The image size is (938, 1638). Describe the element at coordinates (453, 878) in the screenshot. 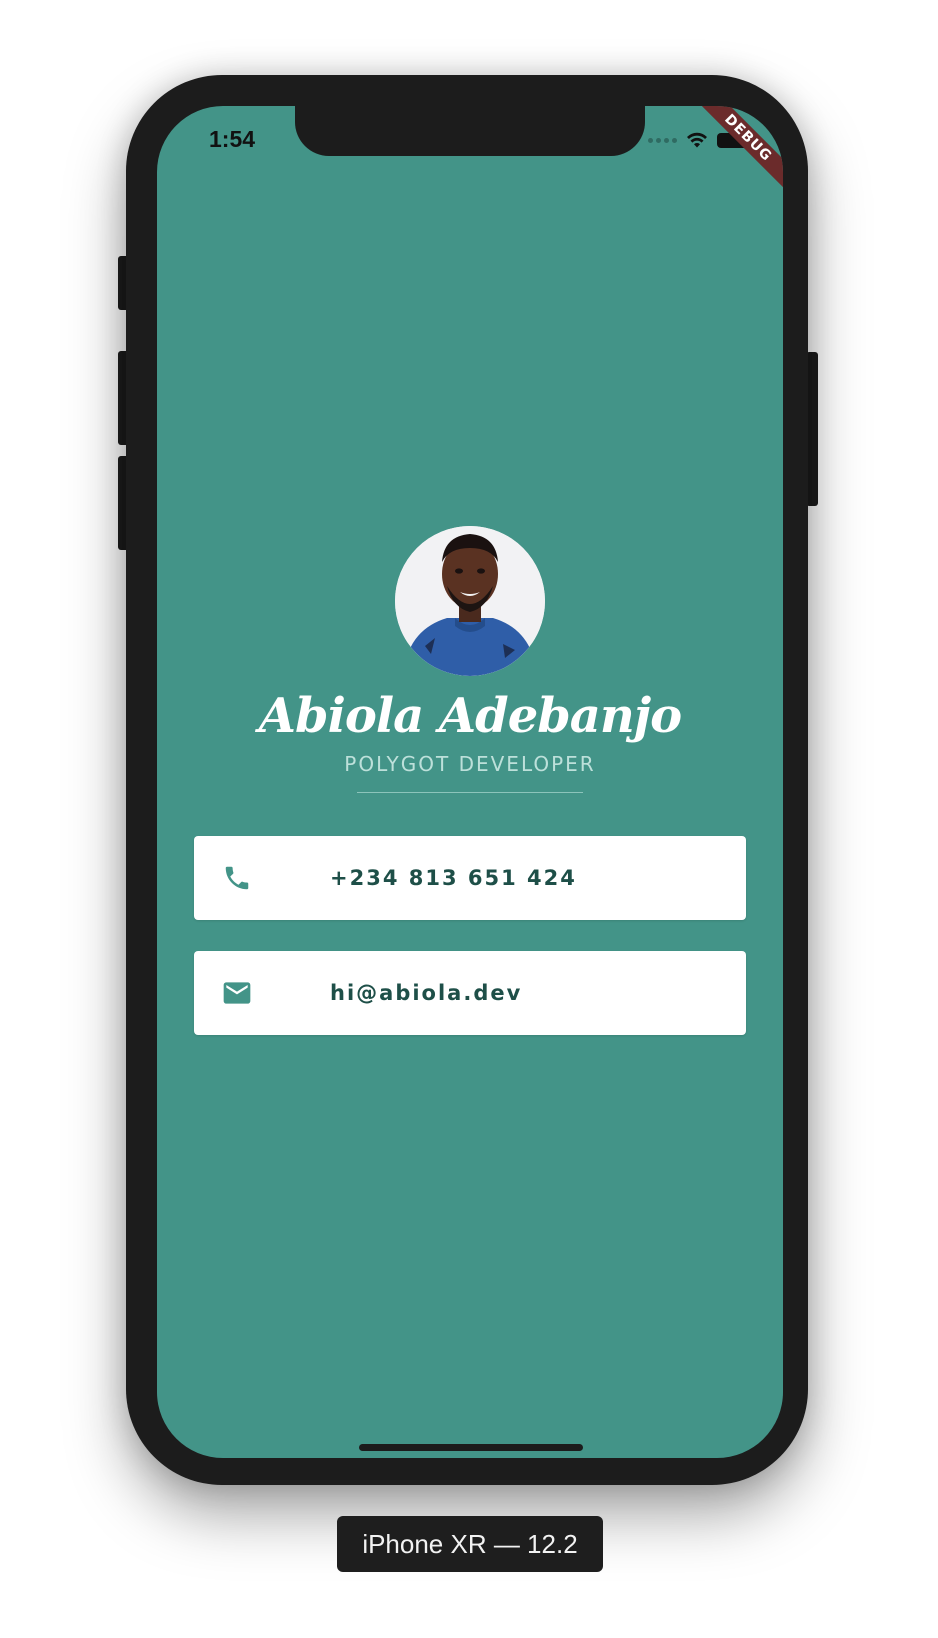

I see `phone-number: +234 813 651 424` at that location.